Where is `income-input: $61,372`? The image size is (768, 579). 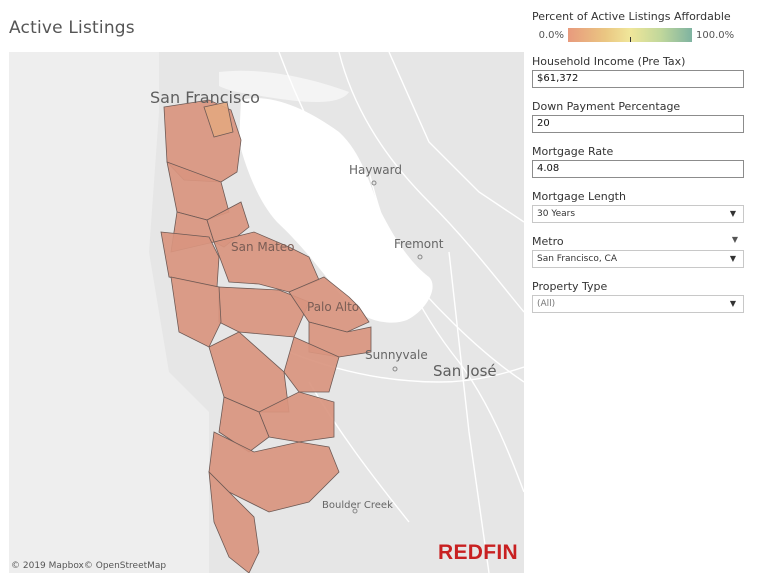
income-input: $61,372 is located at coordinates (638, 79).